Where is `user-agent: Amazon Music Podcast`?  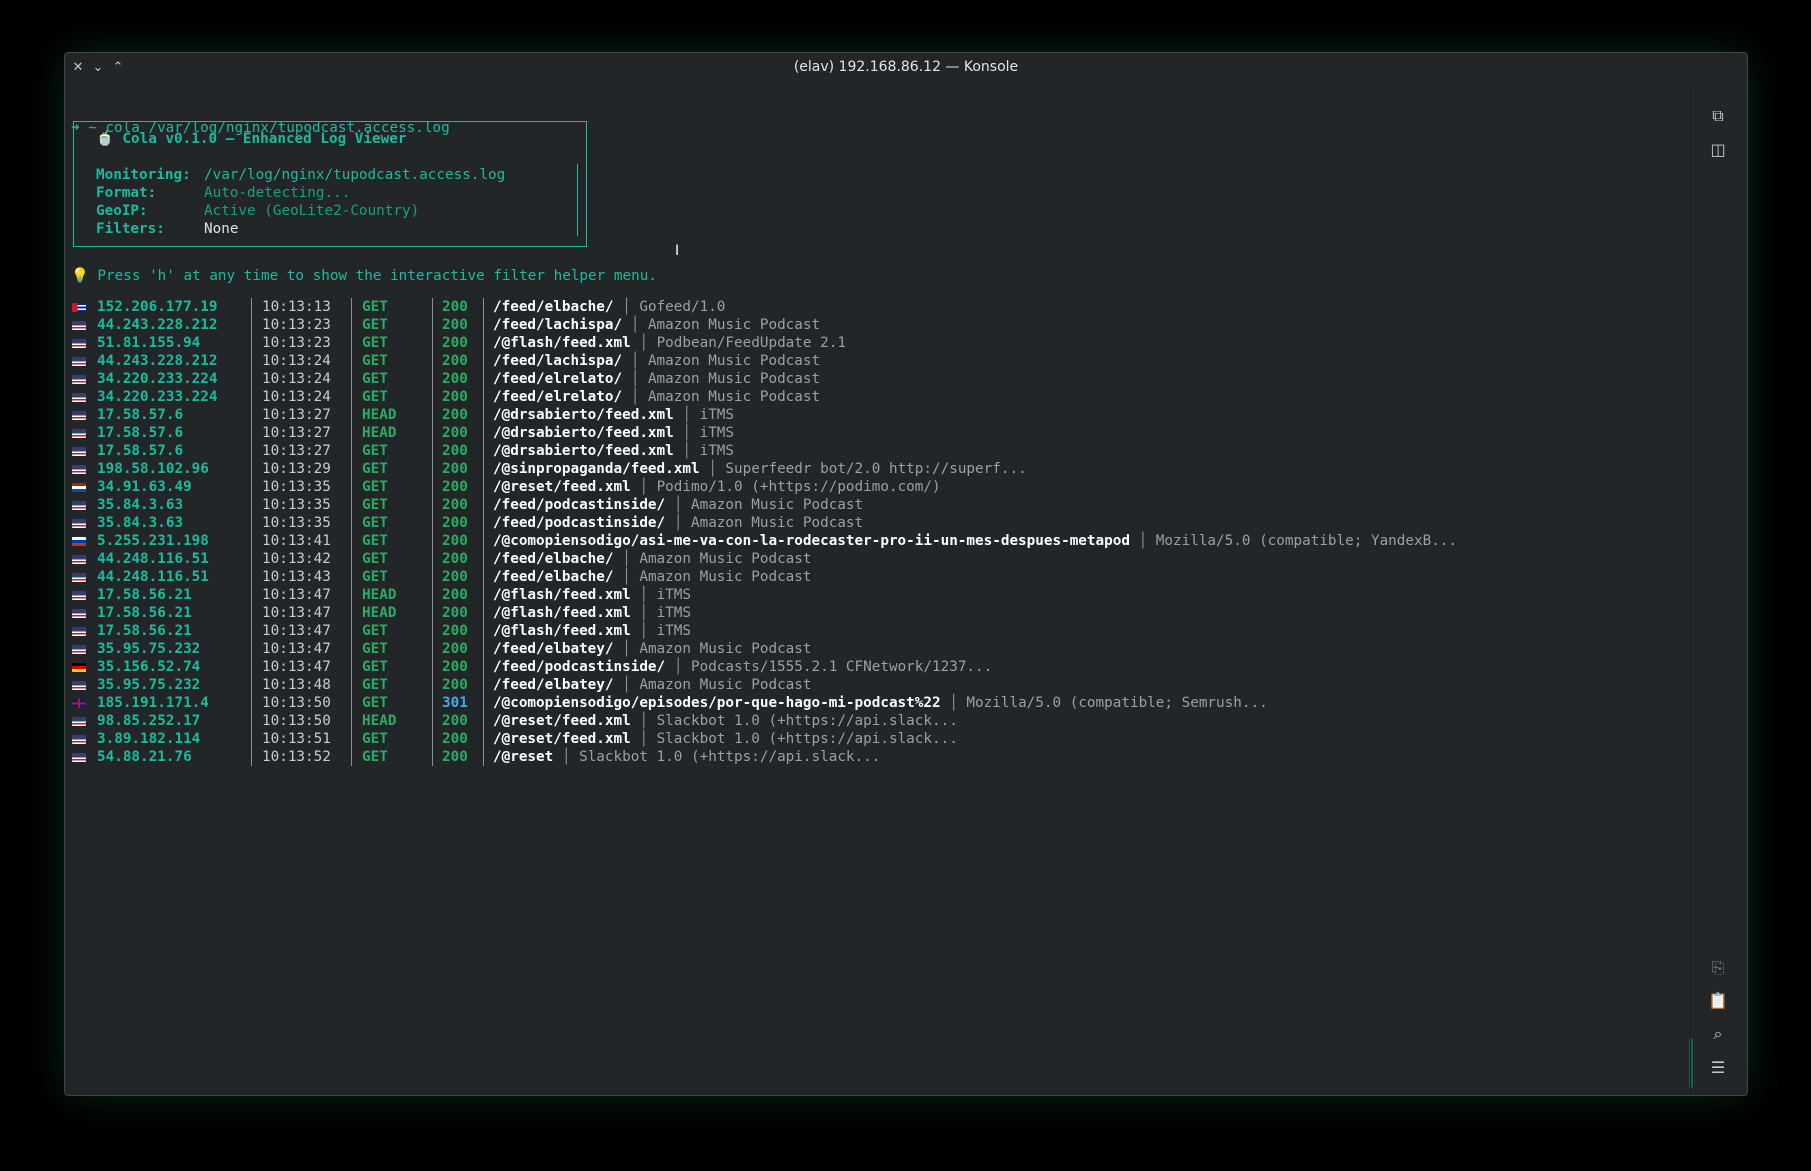
user-agent: Amazon Music Podcast is located at coordinates (777, 505).